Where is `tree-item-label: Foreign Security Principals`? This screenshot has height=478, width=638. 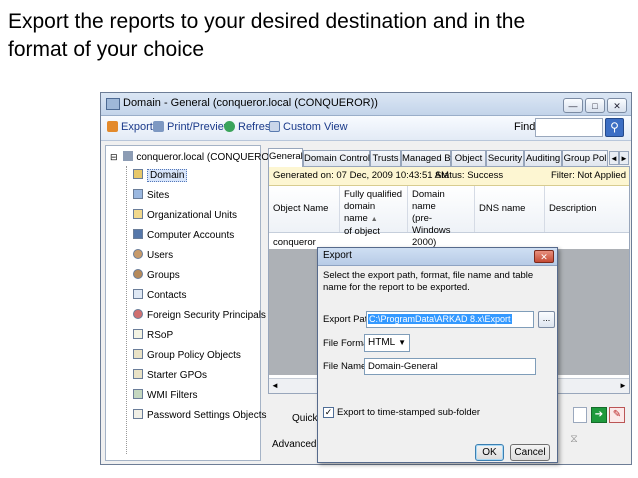
tree-item-label: Foreign Security Principals is located at coordinates (206, 315).